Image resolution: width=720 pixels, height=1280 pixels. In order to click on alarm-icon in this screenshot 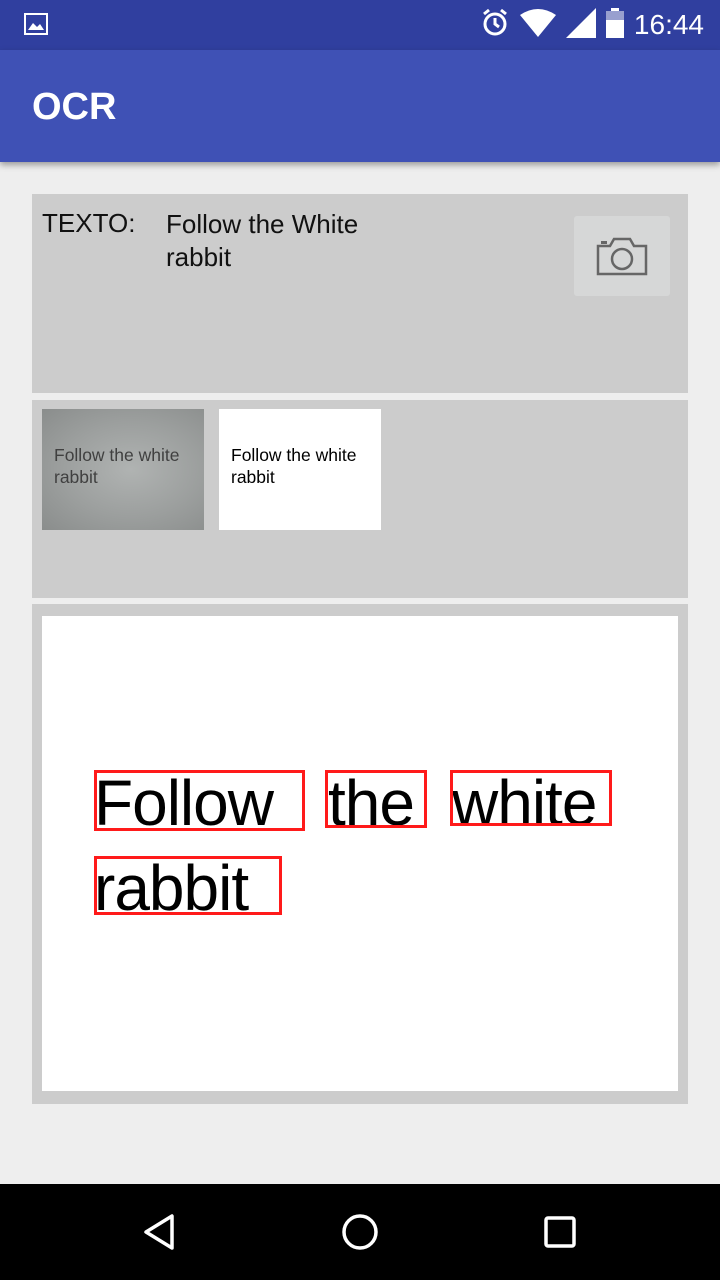, I will do `click(495, 25)`.